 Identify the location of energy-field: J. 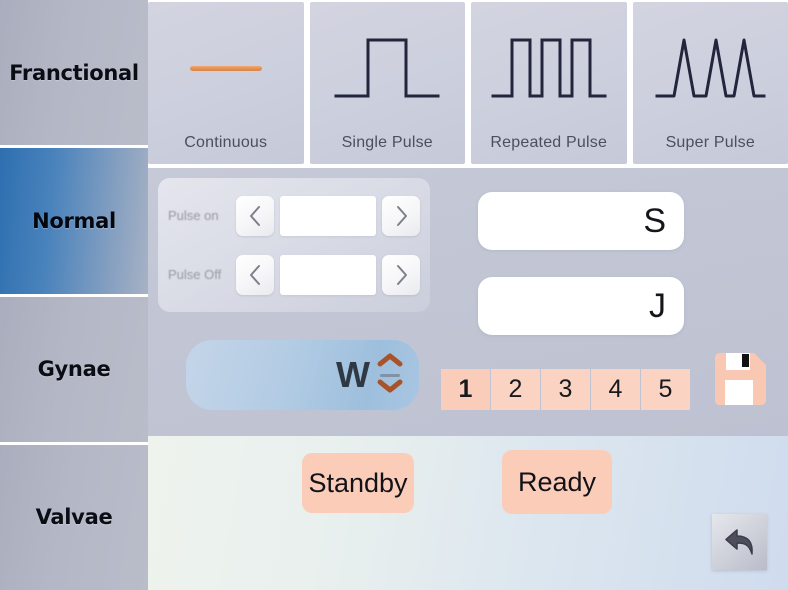
(581, 306).